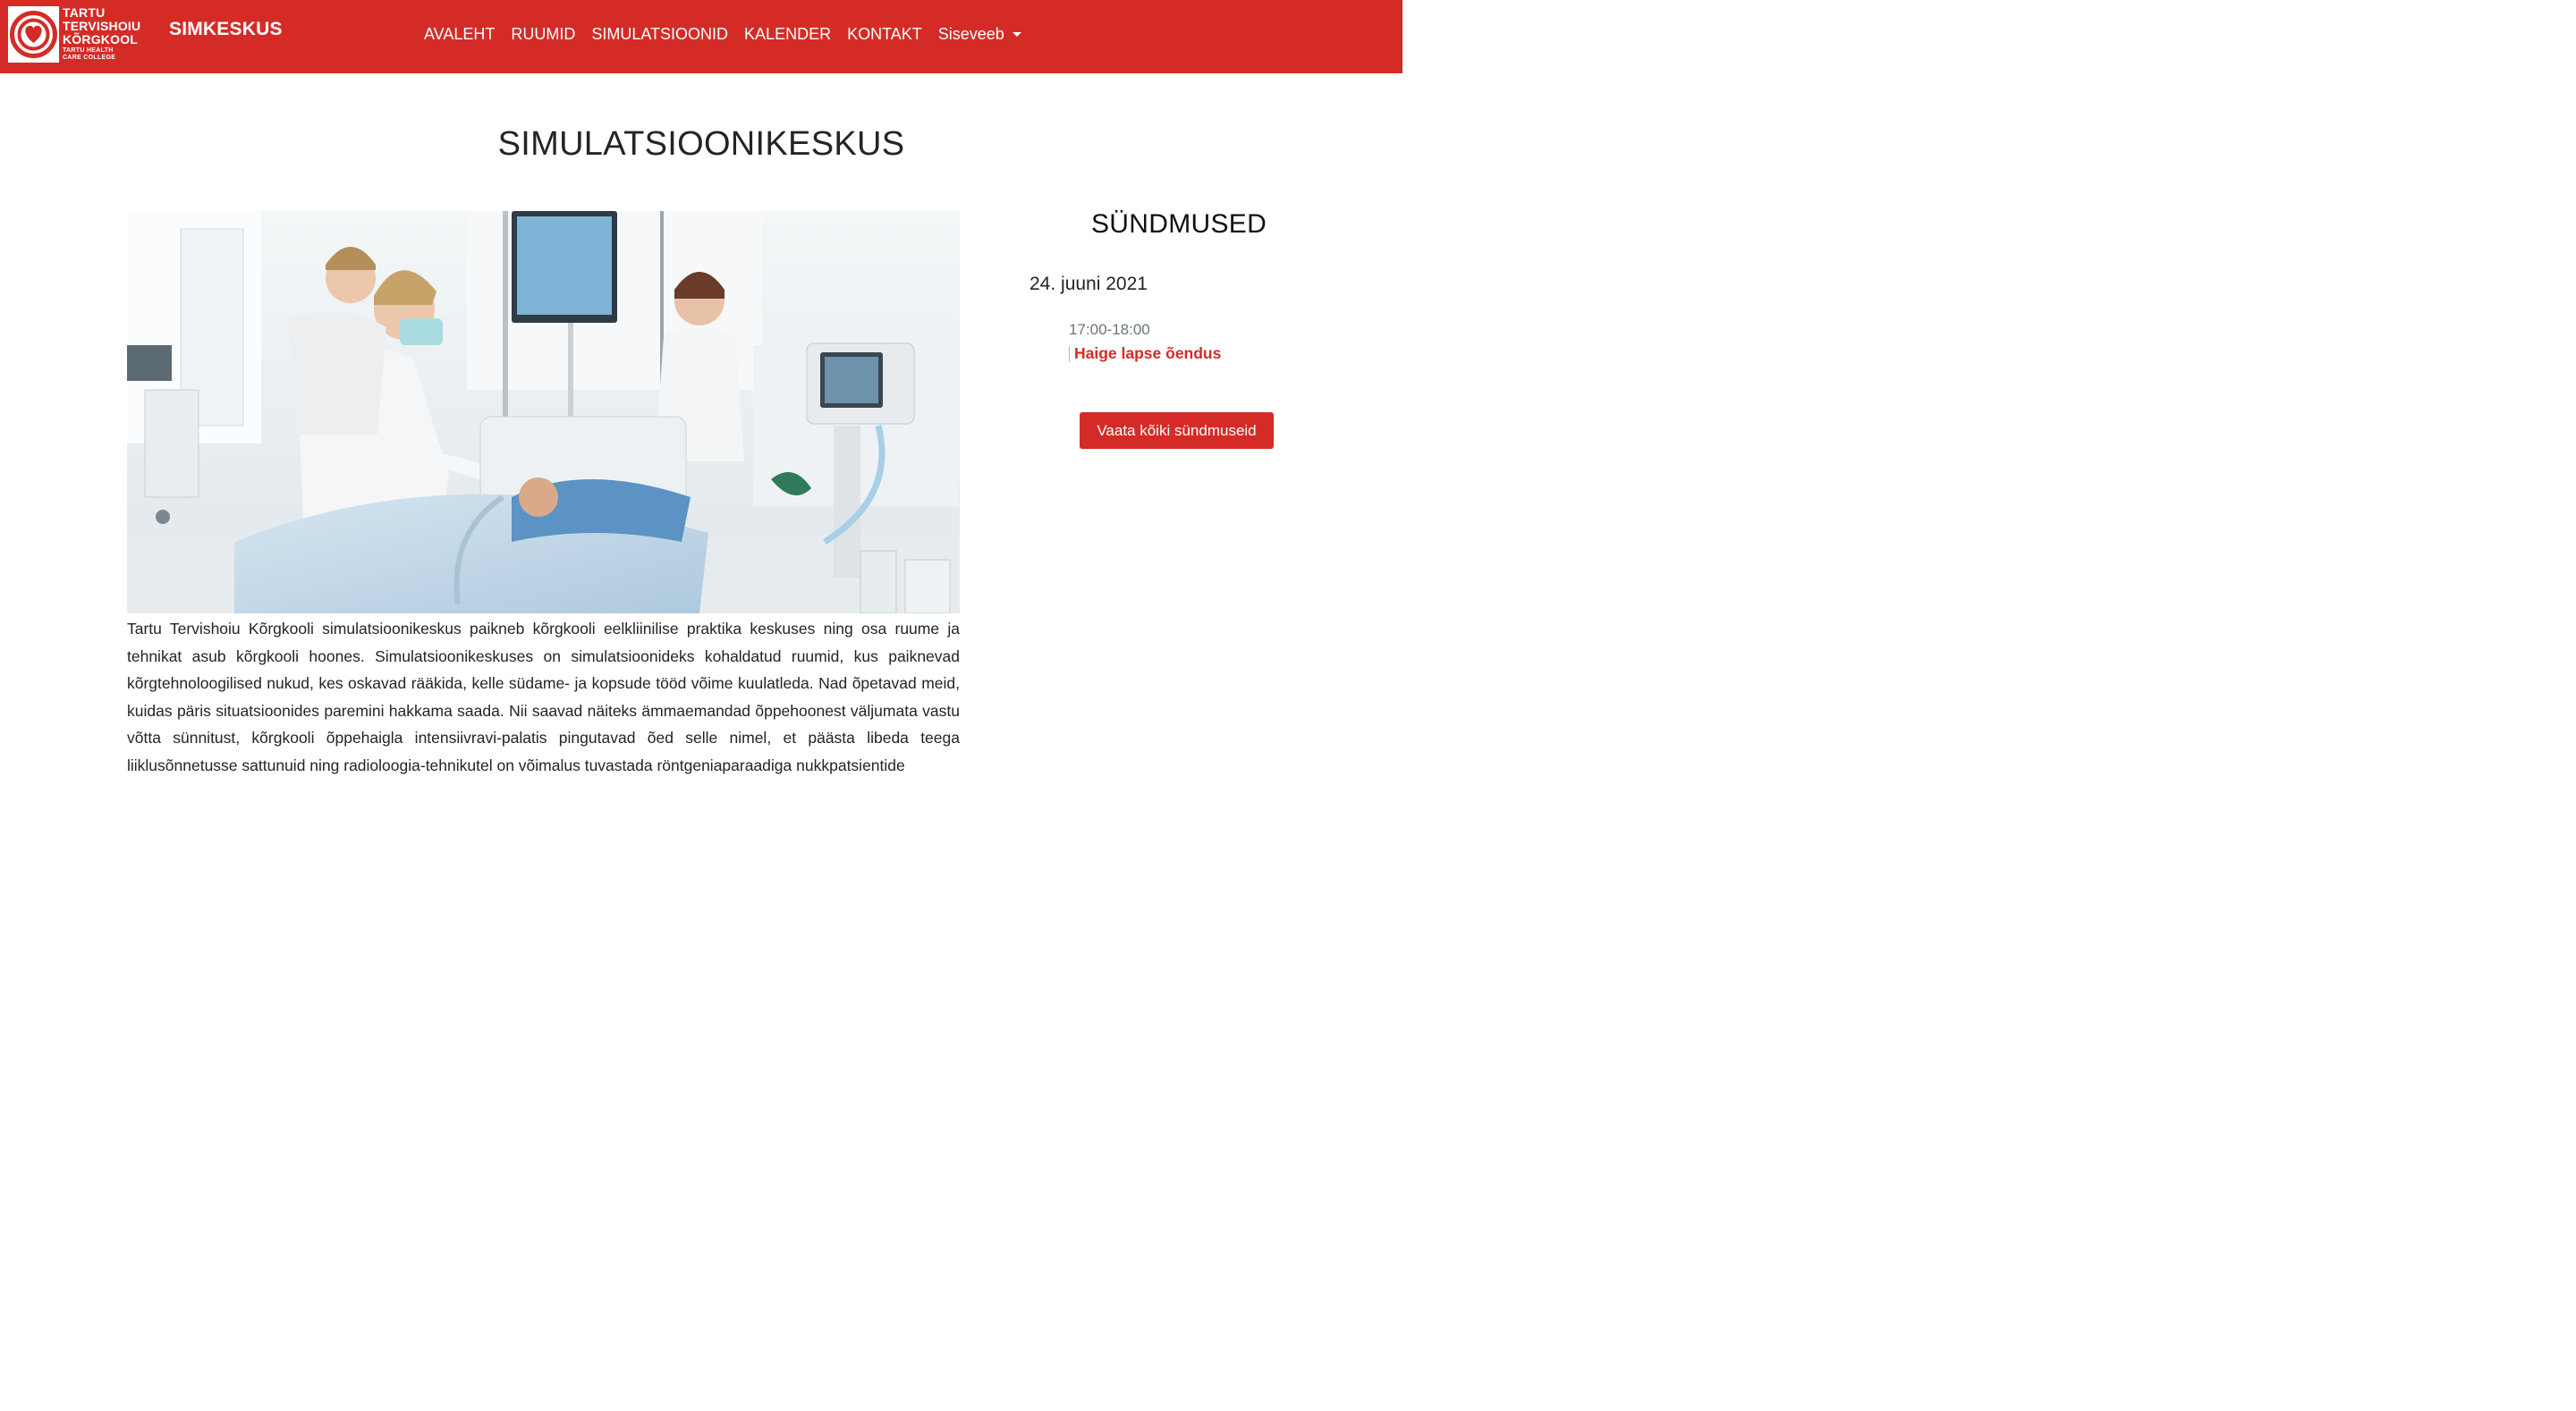  I want to click on page-title: SIMULATSIOONIKESKUS, so click(701, 144).